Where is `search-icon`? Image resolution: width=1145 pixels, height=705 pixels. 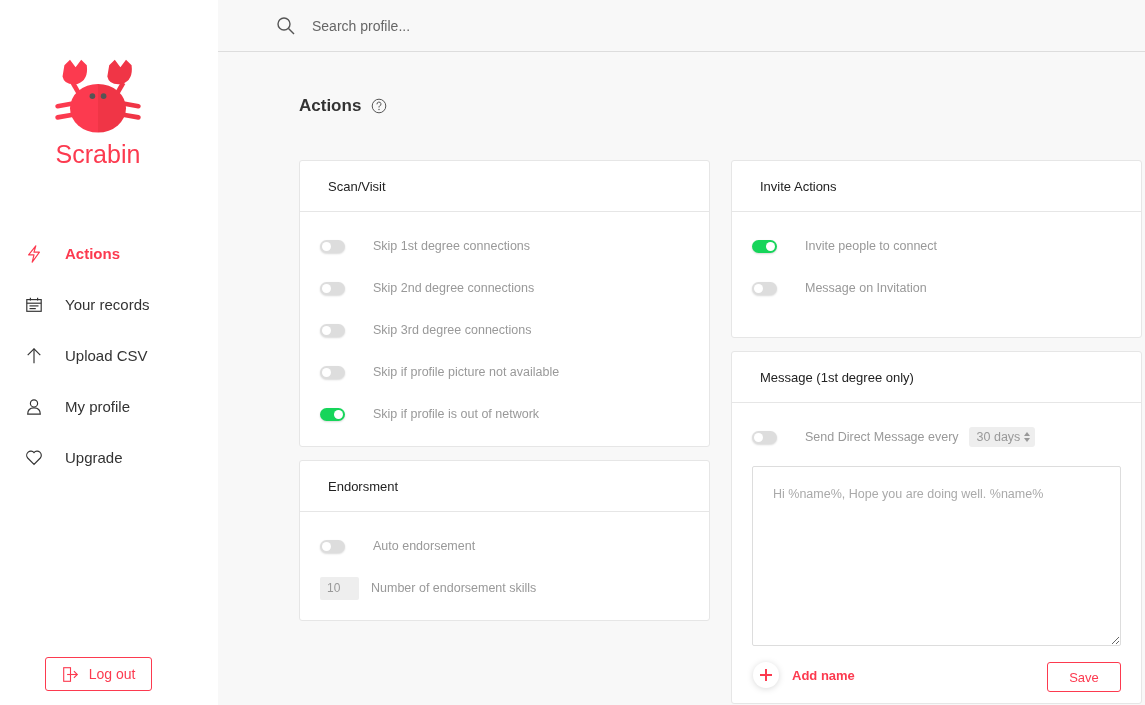
search-icon is located at coordinates (286, 25).